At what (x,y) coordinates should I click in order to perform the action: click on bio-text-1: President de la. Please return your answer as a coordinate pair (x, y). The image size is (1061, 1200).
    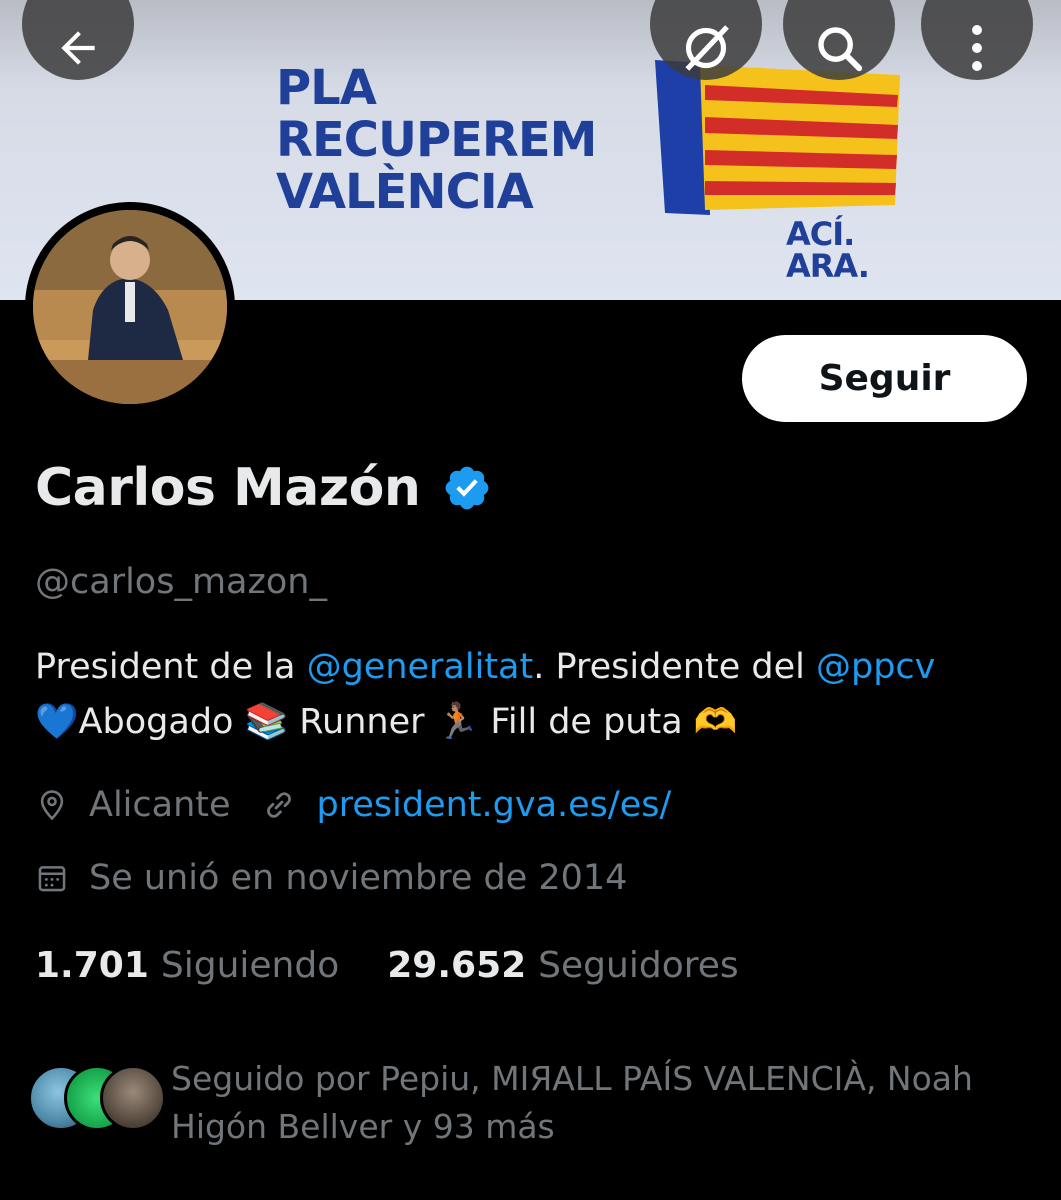
    Looking at the image, I should click on (171, 667).